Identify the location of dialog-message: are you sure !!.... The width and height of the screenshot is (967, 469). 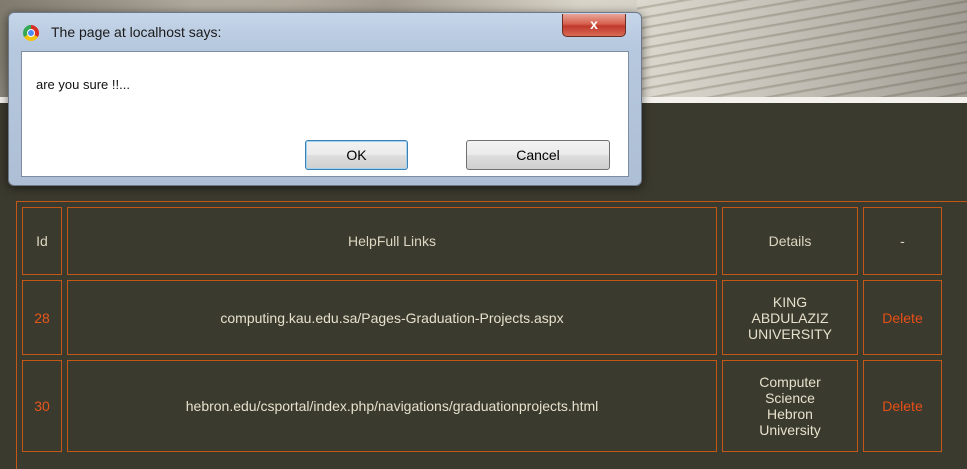
(83, 84).